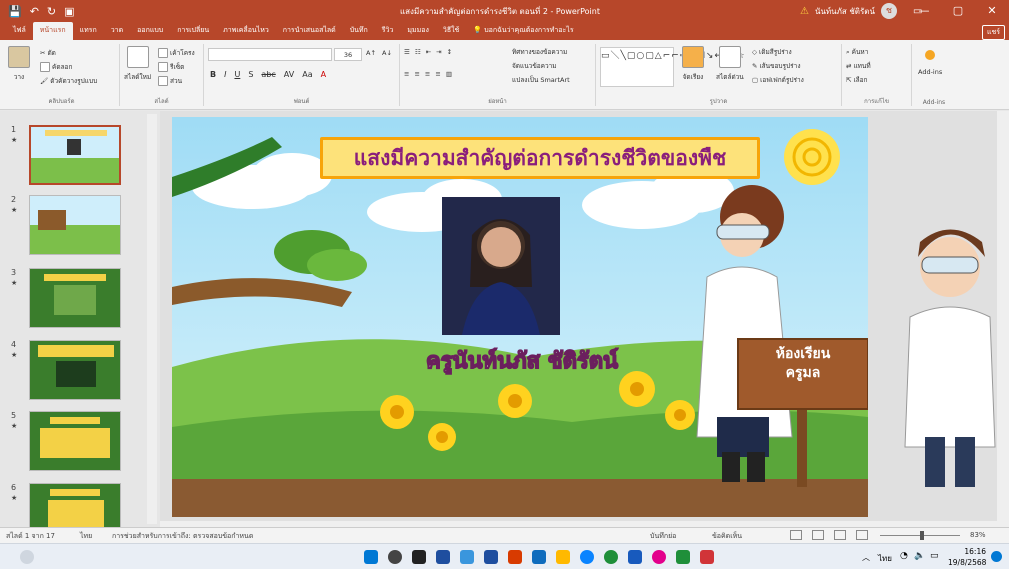 The image size is (1009, 569). I want to click on tab-record: บันทึก, so click(359, 32).